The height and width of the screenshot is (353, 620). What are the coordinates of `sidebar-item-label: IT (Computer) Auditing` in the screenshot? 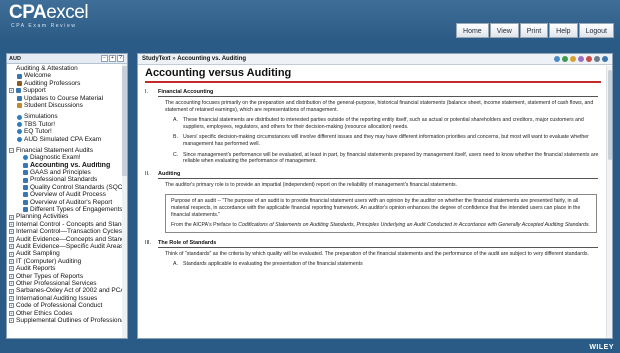 It's located at (49, 261).